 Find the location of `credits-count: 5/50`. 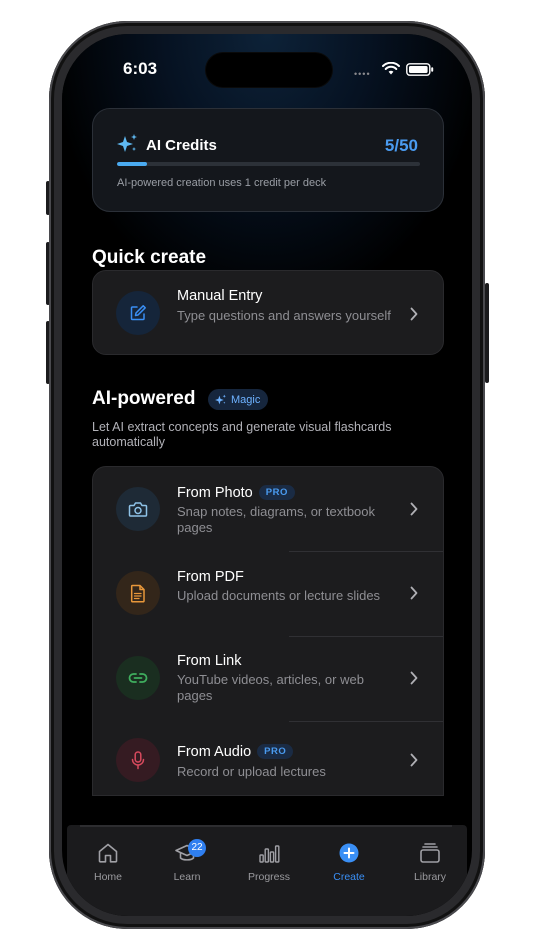

credits-count: 5/50 is located at coordinates (401, 145).